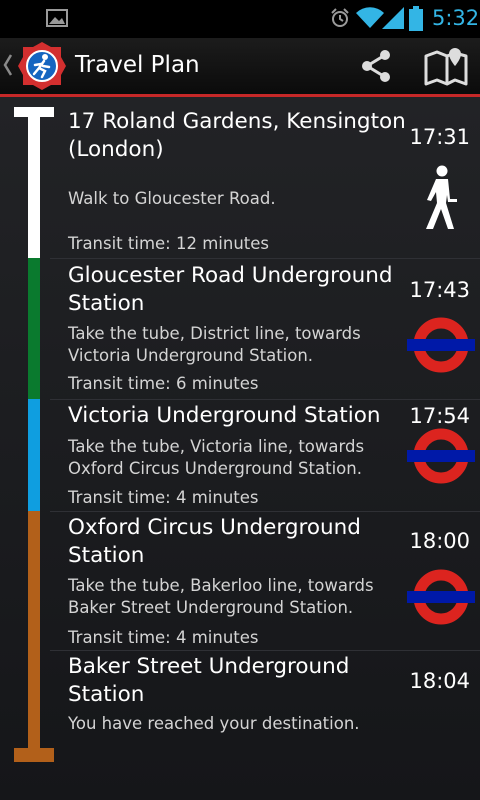 This screenshot has width=480, height=800. Describe the element at coordinates (172, 198) in the screenshot. I see `leg-description: Walk to Gloucester Road.` at that location.